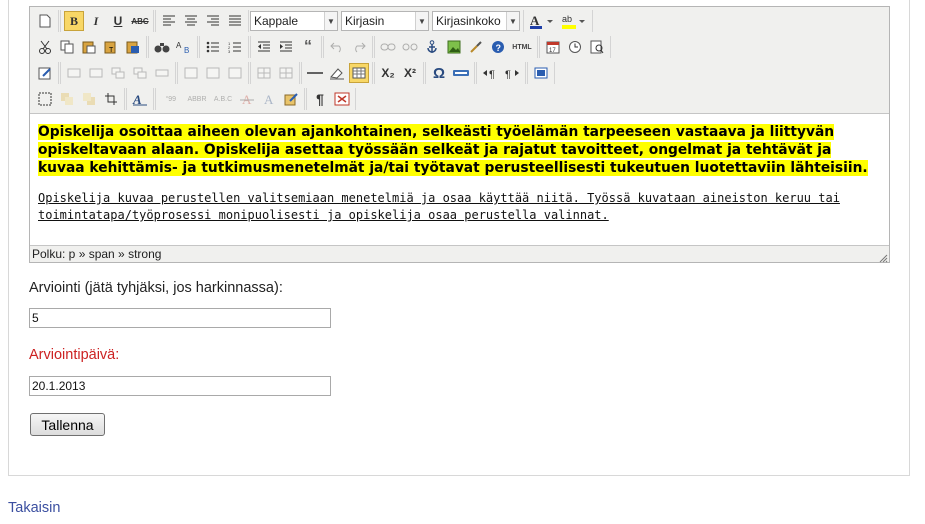 This screenshot has height=524, width=925. Describe the element at coordinates (359, 73) in the screenshot. I see `table-icon` at that location.